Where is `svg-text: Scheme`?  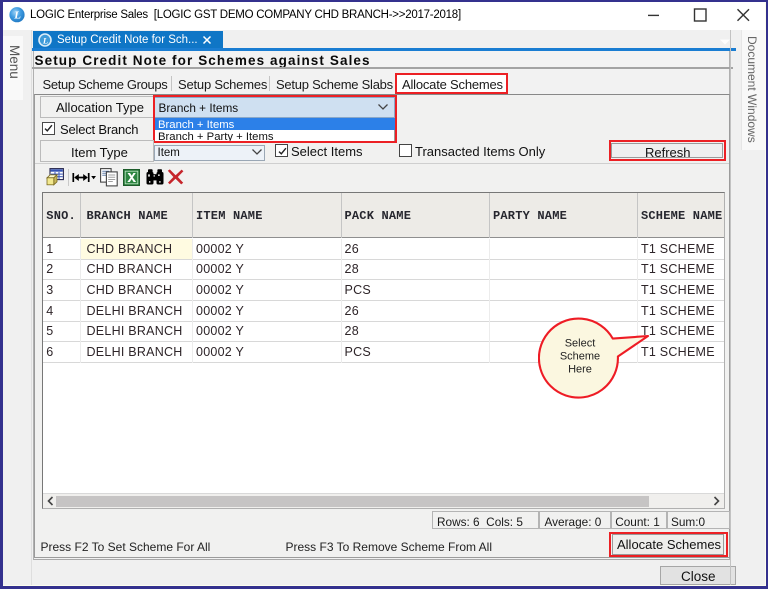 svg-text: Scheme is located at coordinates (580, 357).